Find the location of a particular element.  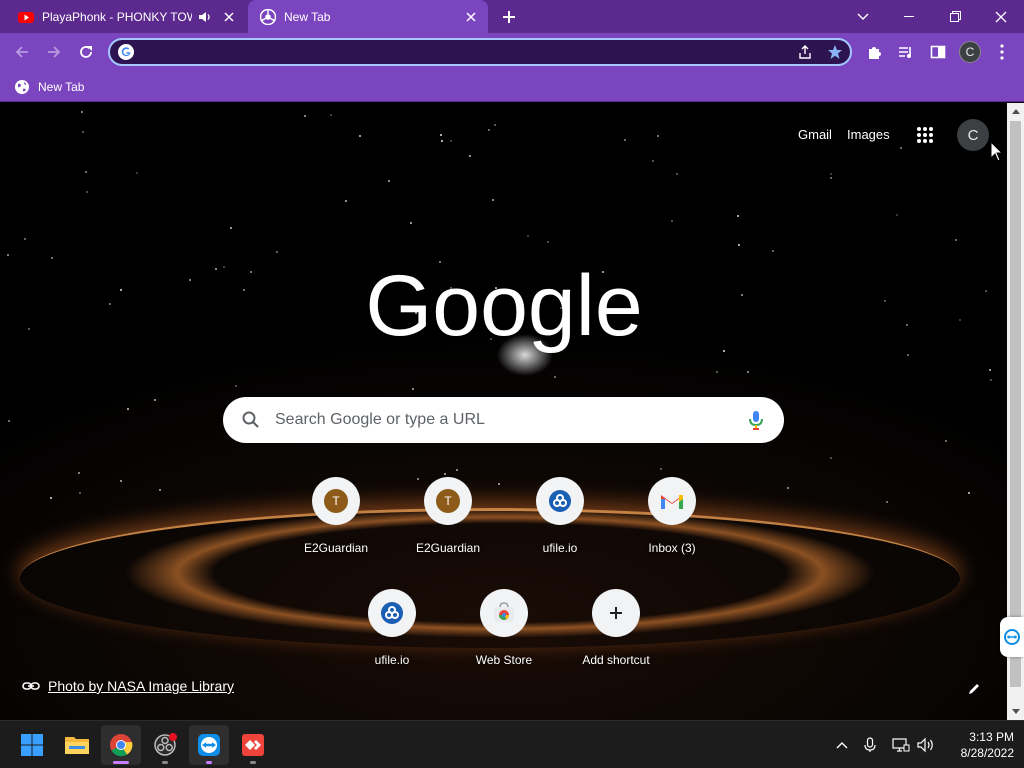

teamviewer-panel-tab is located at coordinates (1012, 637).